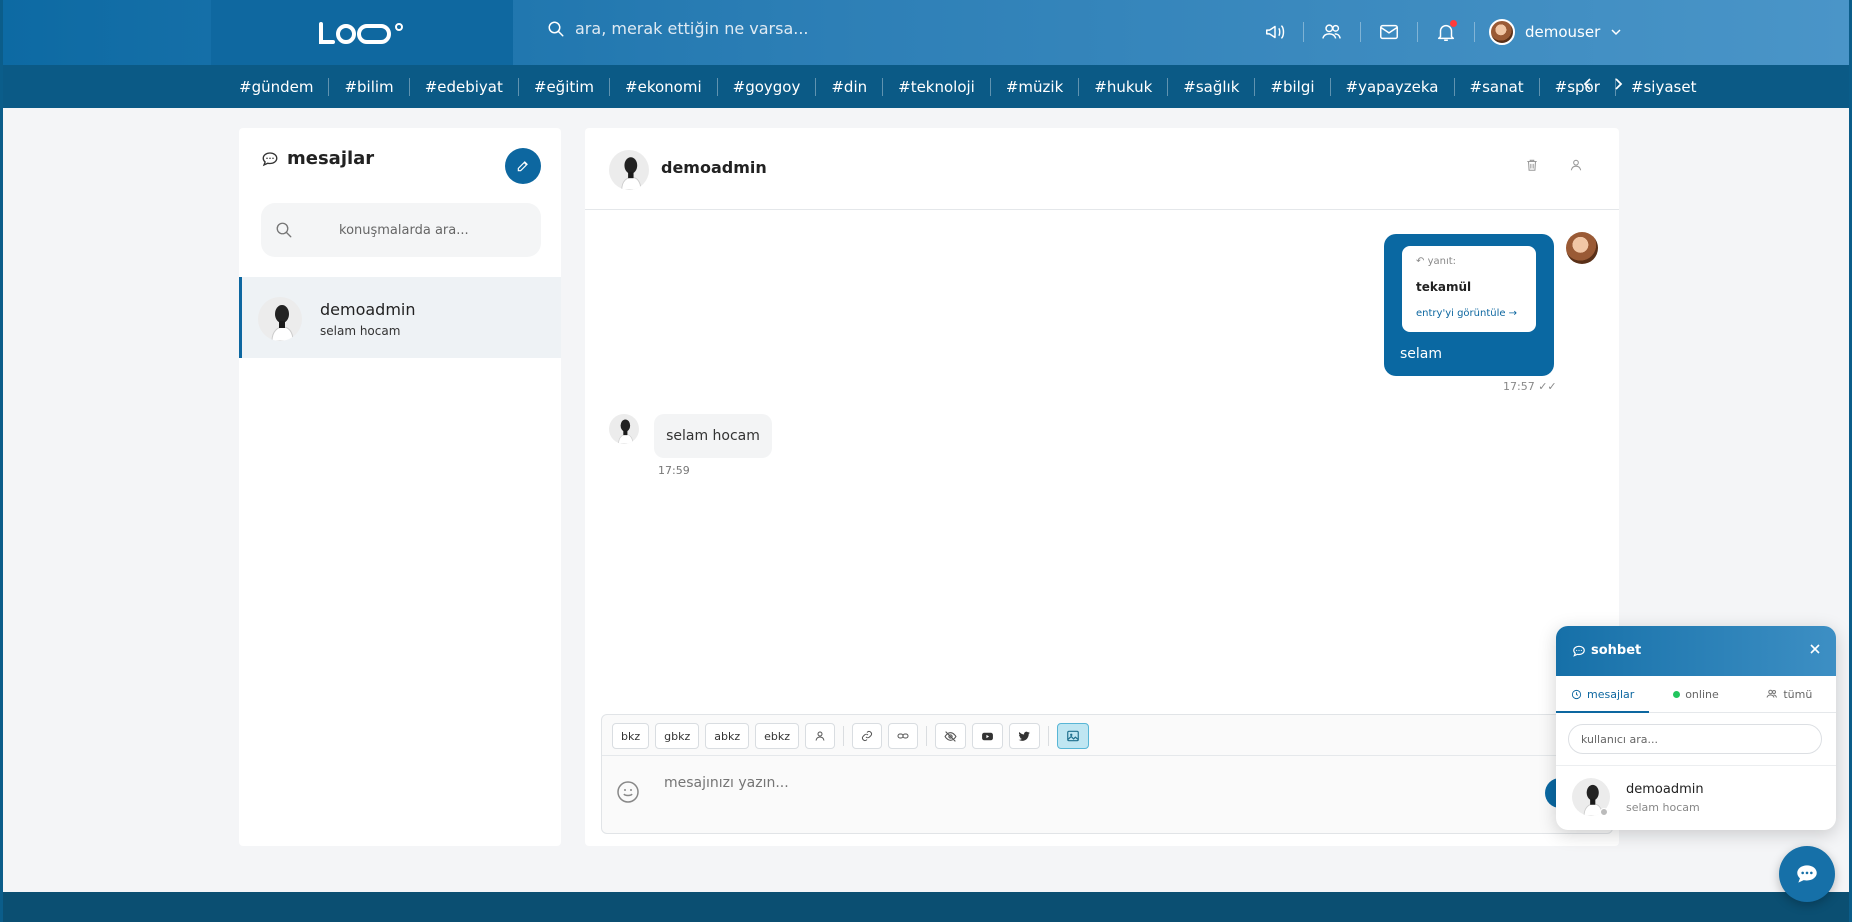 This screenshot has height=922, width=1852. What do you see at coordinates (368, 309) in the screenshot?
I see `conversation-name: demoadmin` at bounding box center [368, 309].